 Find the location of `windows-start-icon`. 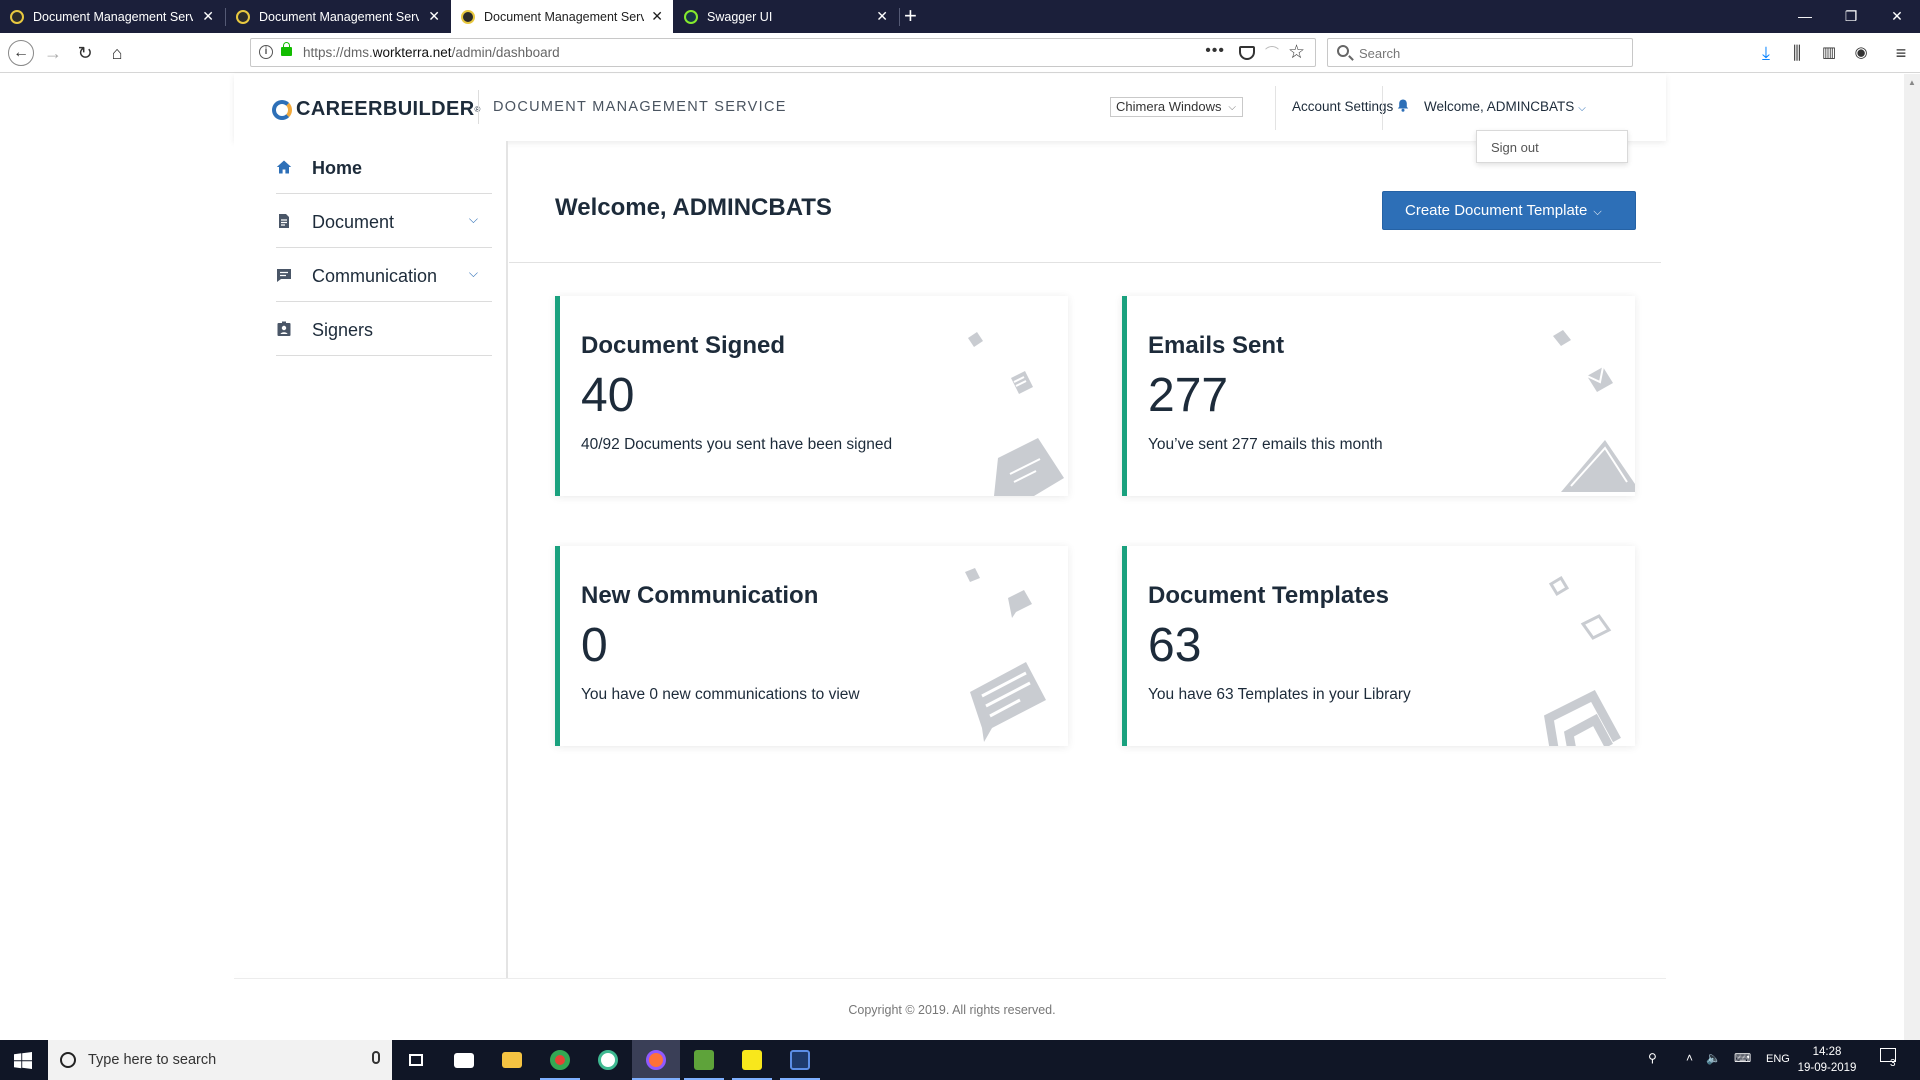

windows-start-icon is located at coordinates (23, 1060).